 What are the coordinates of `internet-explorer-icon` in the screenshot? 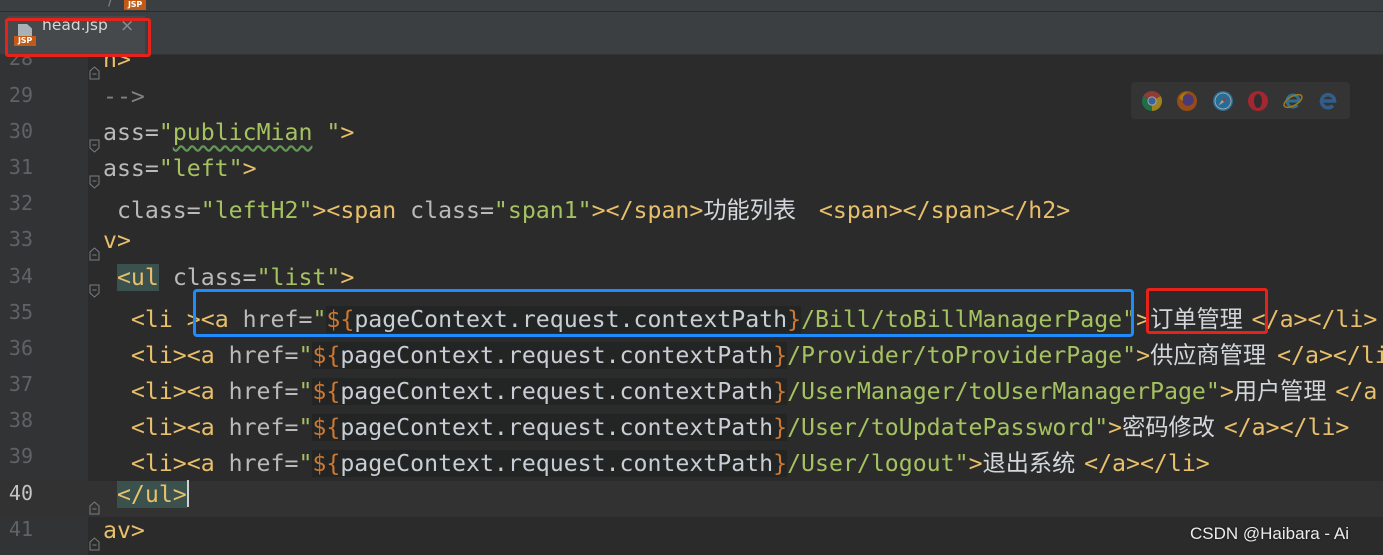 It's located at (1293, 101).